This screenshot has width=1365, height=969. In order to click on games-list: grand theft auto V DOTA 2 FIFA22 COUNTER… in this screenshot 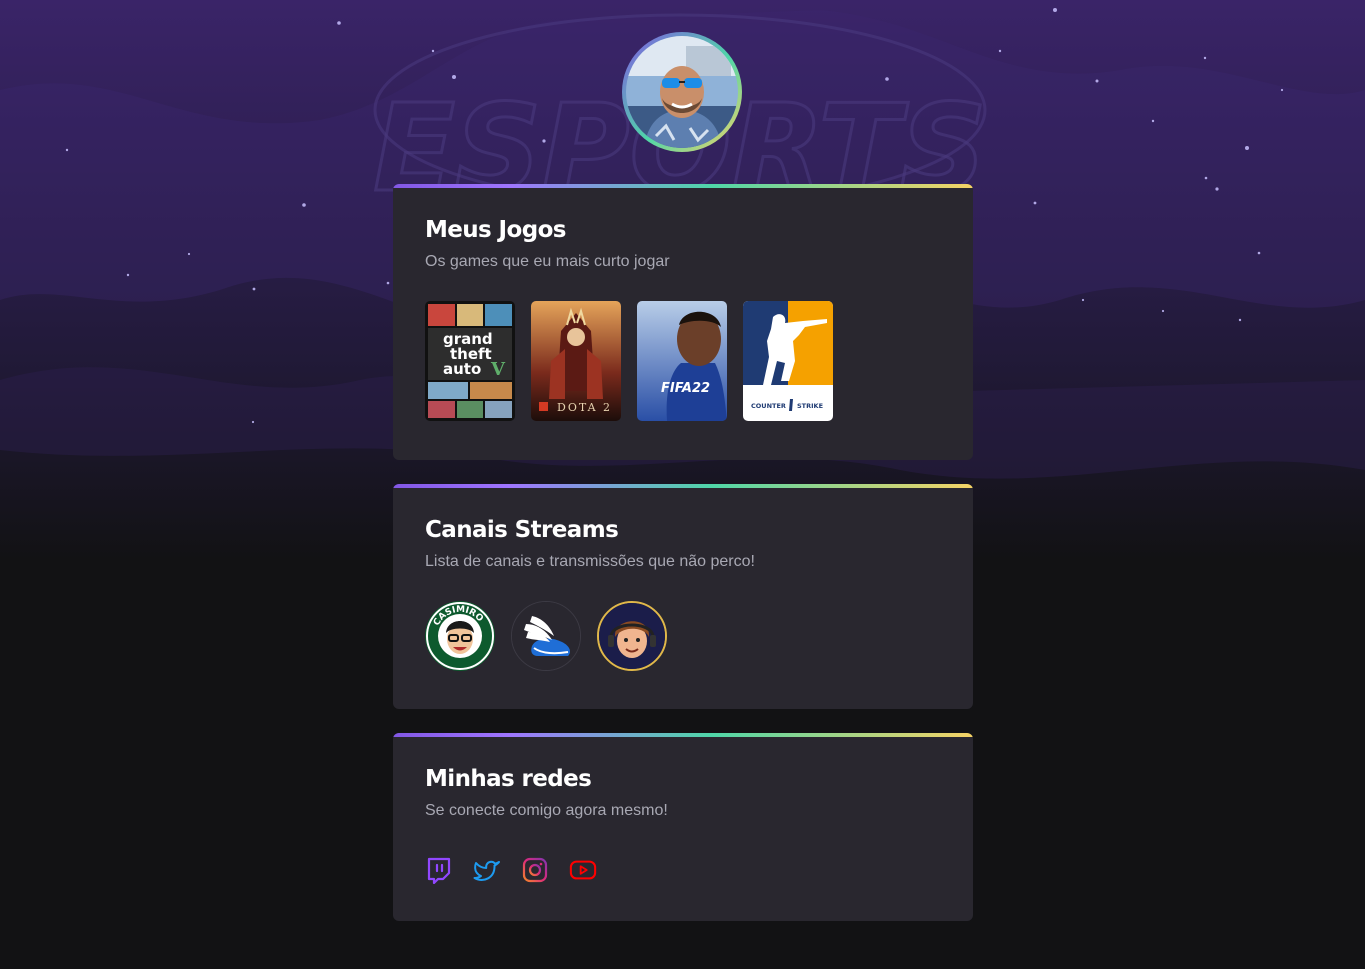, I will do `click(683, 361)`.